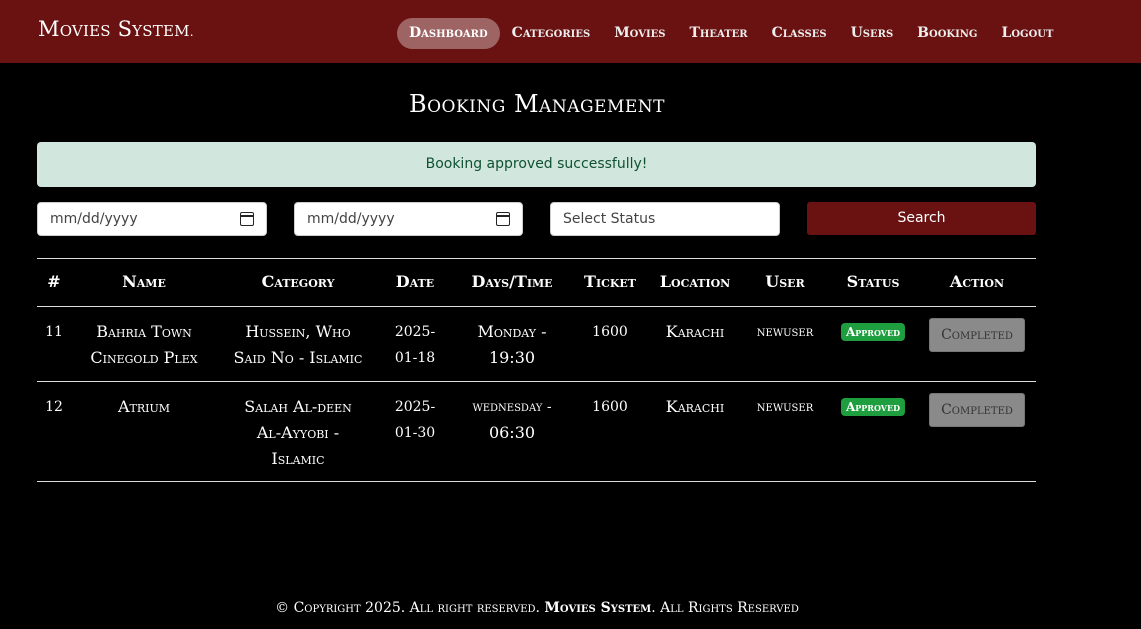 Image resolution: width=1141 pixels, height=629 pixels. Describe the element at coordinates (94, 219) in the screenshot. I see `date-from-placeholder: mm/dd/yyyy` at that location.